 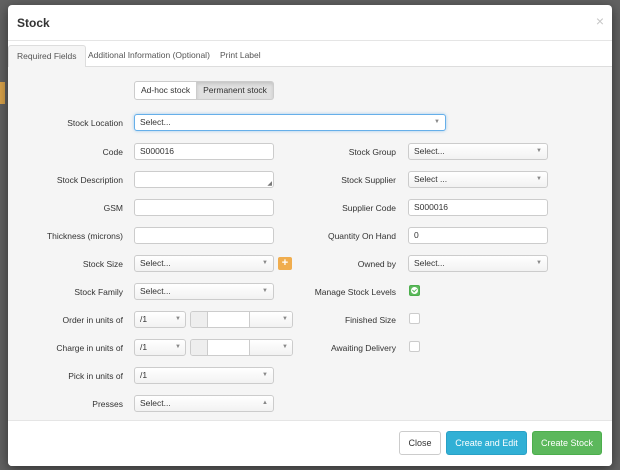 I want to click on supplier-code-input: S000016, so click(x=478, y=207).